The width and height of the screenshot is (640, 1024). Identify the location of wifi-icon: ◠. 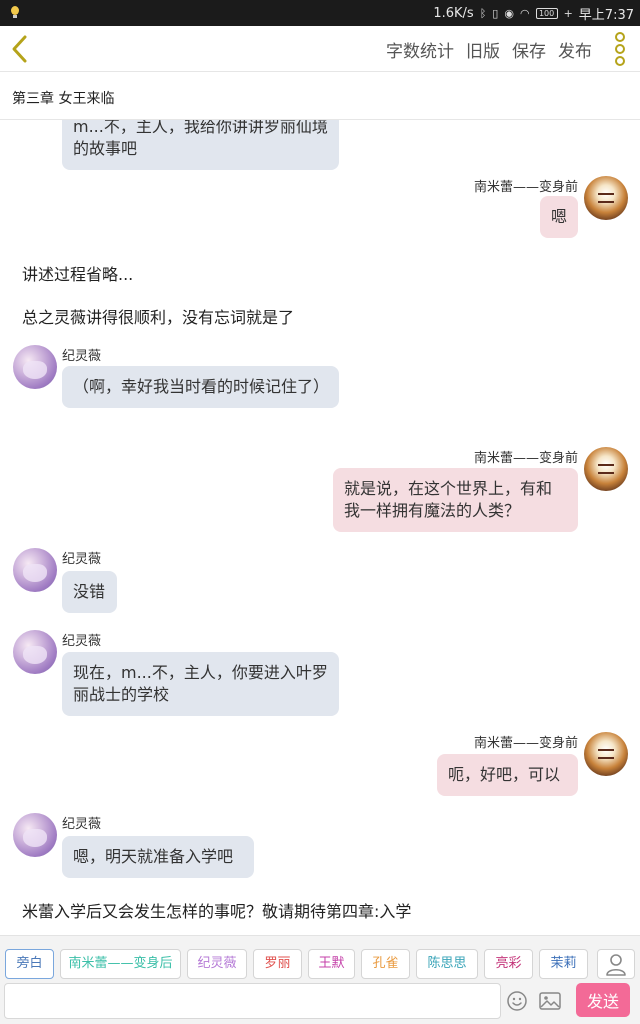
(524, 13).